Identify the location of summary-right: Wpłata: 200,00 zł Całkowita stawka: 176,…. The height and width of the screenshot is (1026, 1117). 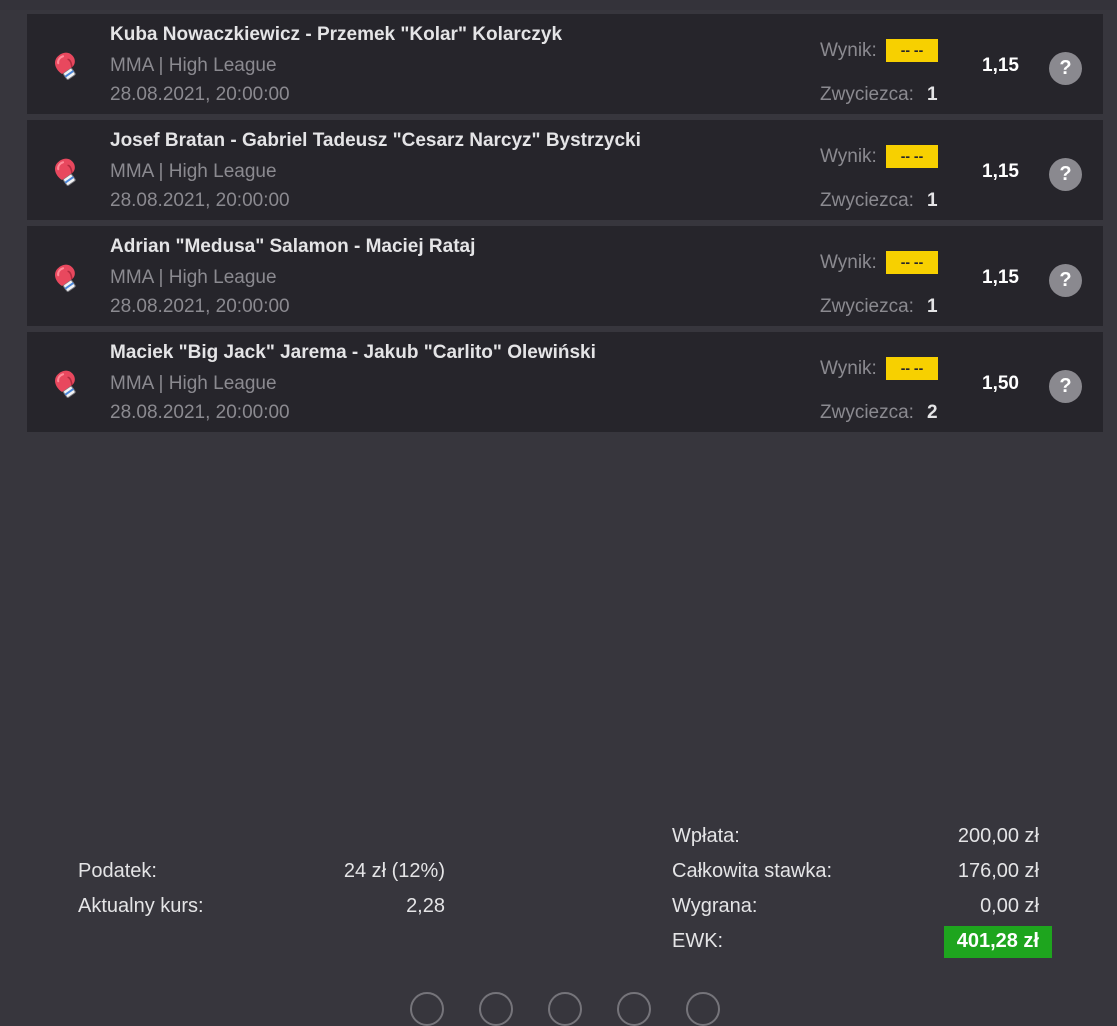
(862, 895).